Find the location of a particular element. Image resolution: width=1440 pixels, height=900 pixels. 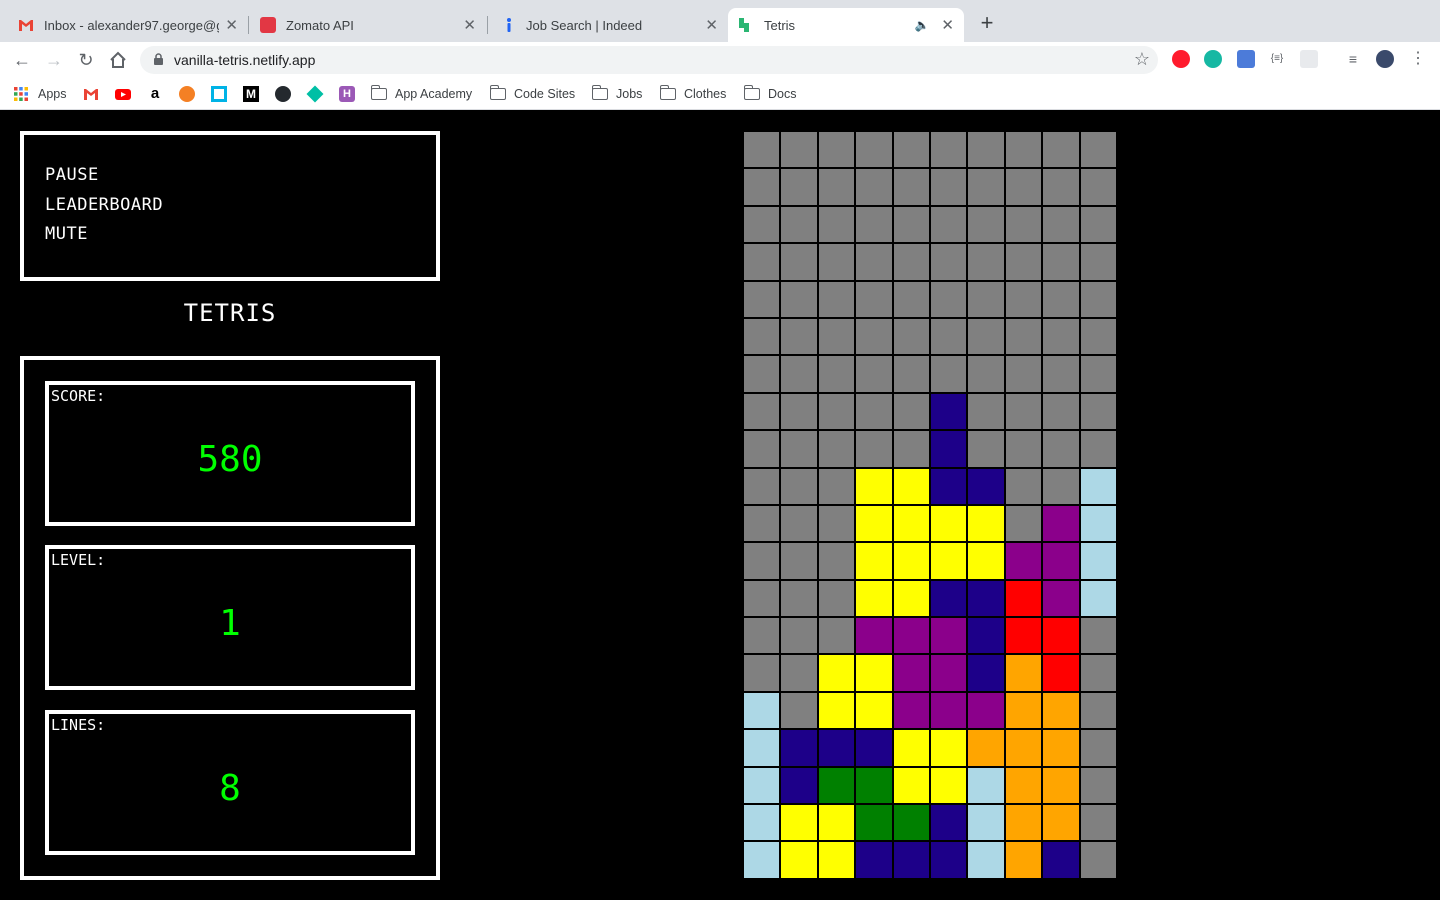

level-panel: LEVEL: 1 is located at coordinates (230, 617).